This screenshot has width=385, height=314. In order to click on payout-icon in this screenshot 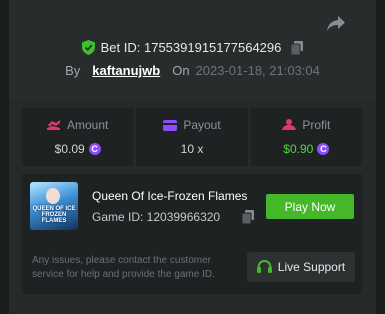, I will do `click(170, 125)`.